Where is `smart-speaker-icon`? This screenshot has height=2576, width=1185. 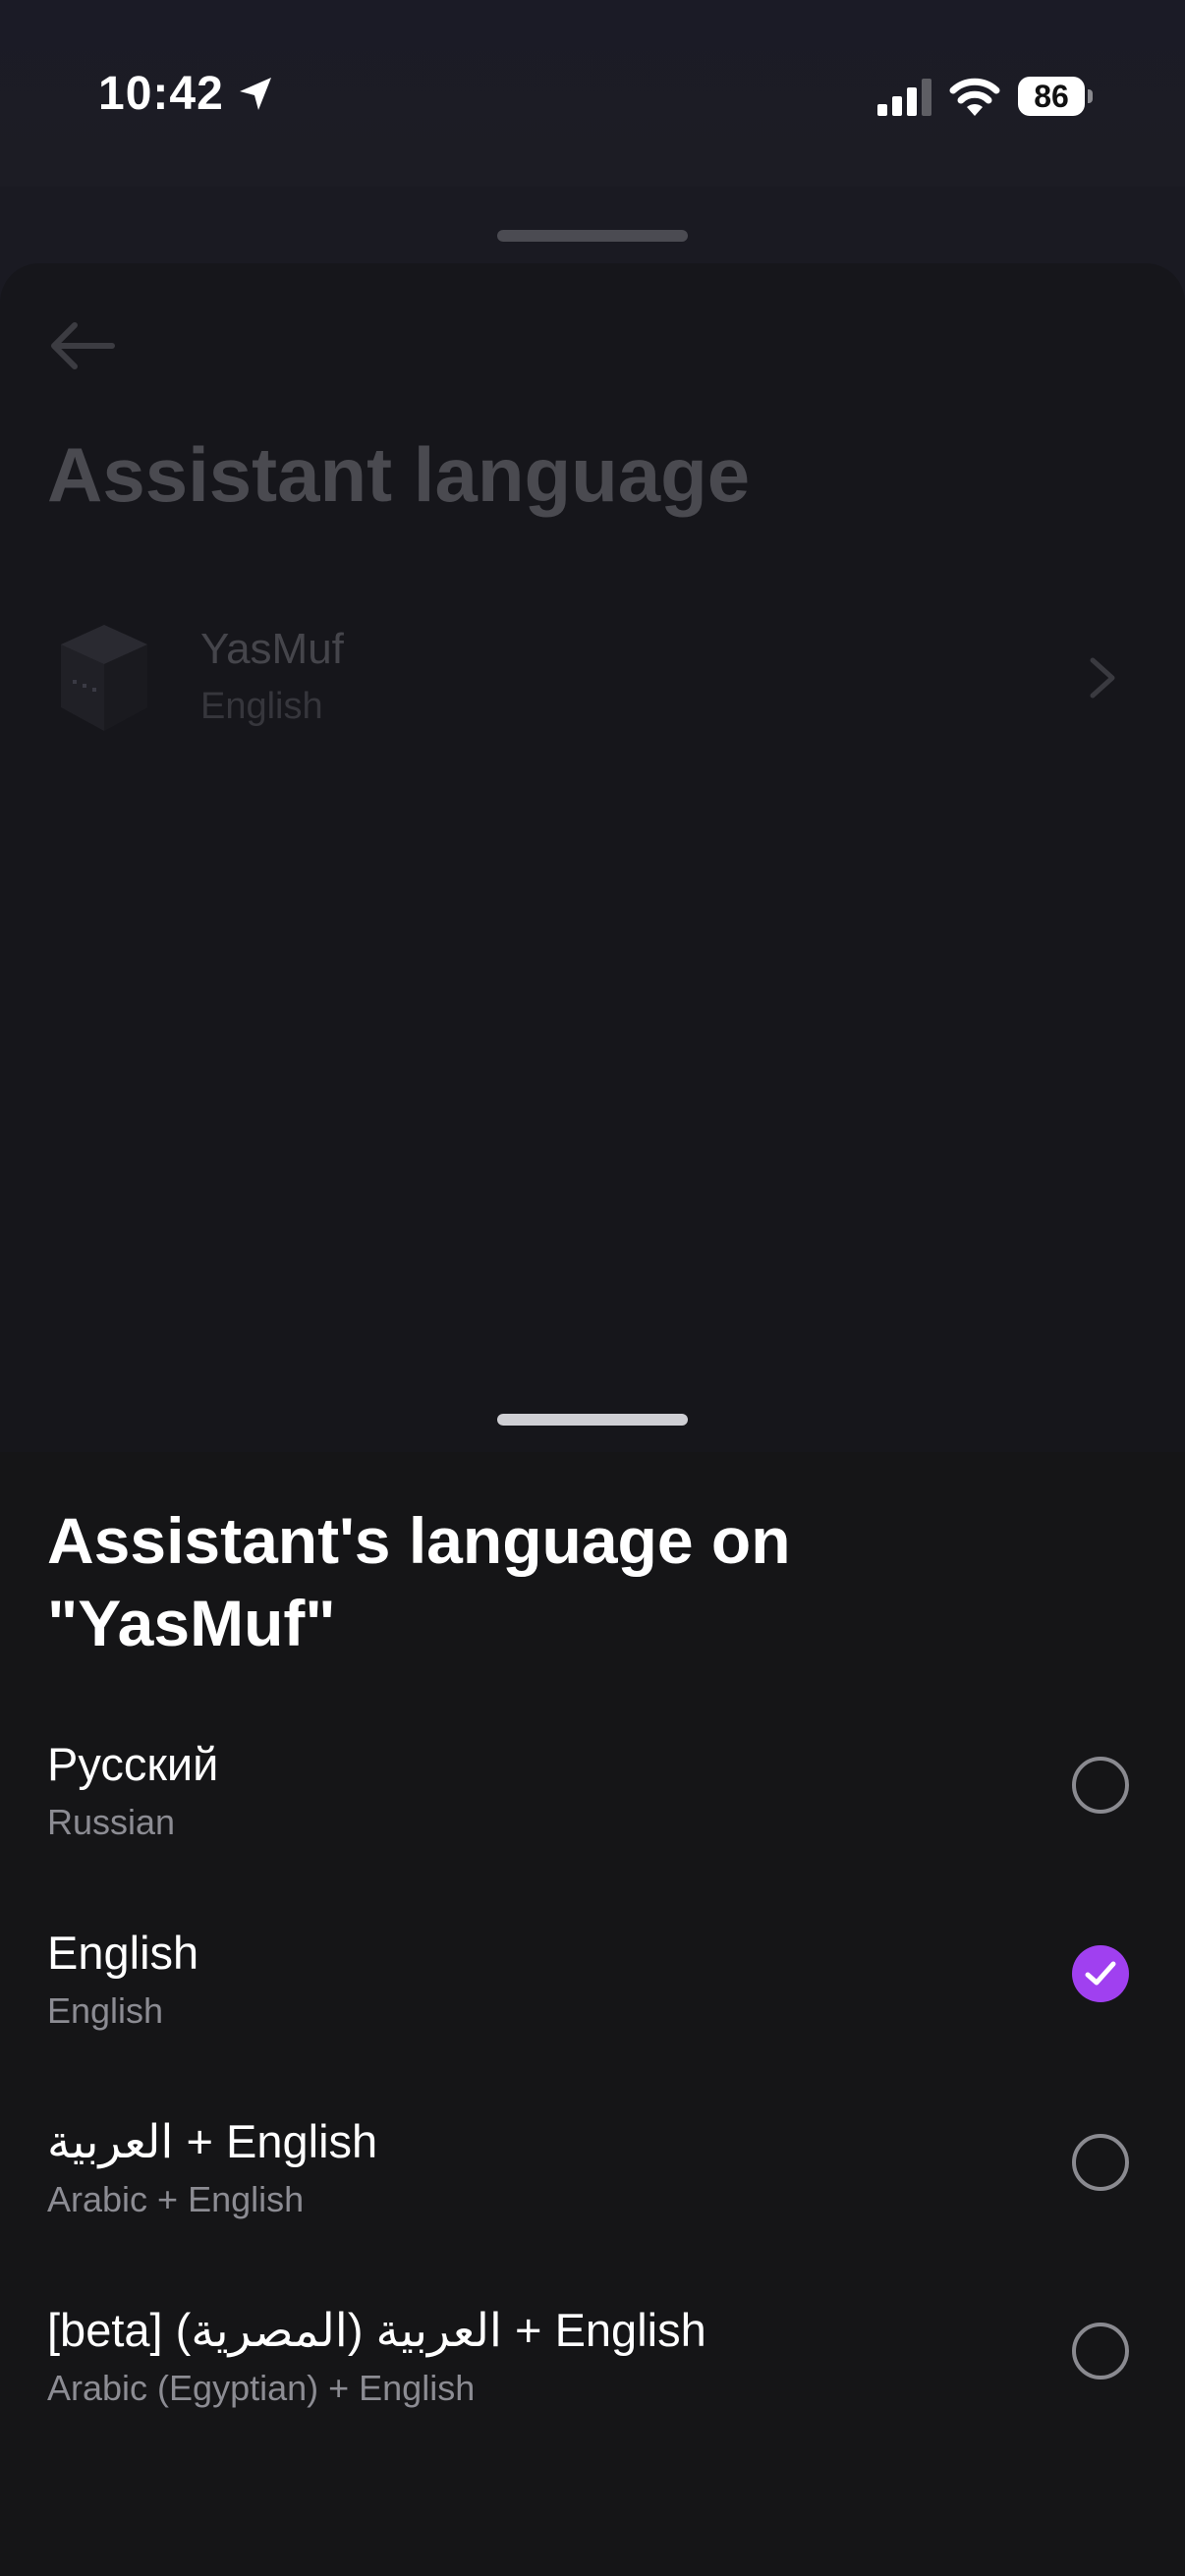 smart-speaker-icon is located at coordinates (104, 678).